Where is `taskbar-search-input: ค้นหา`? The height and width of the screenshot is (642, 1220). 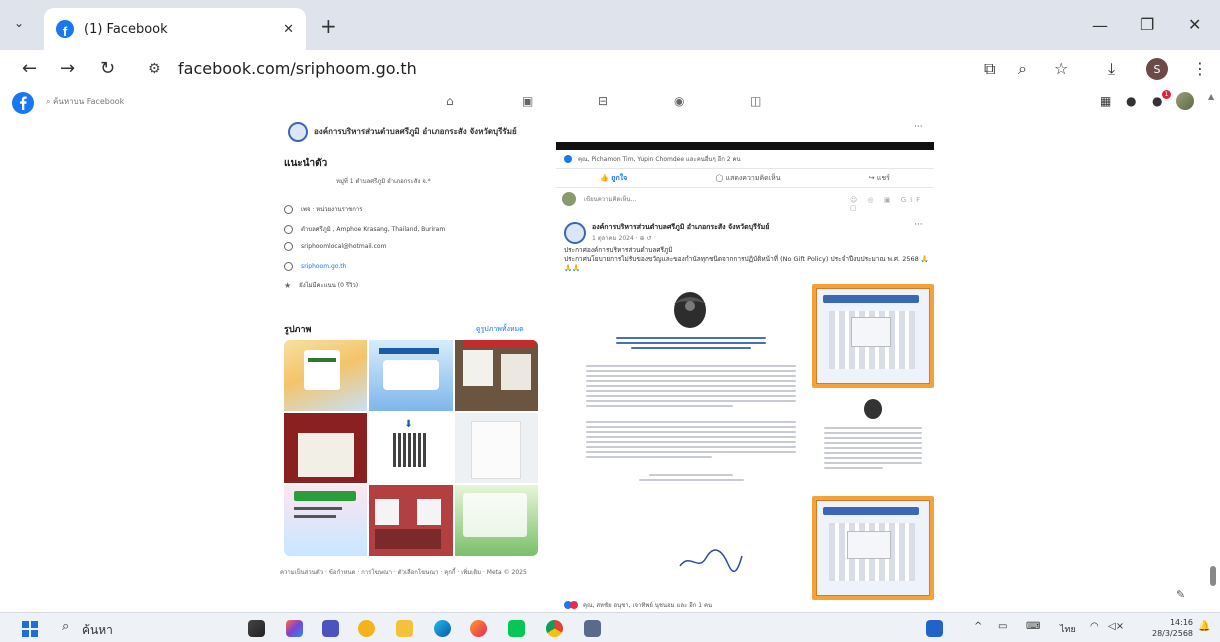 taskbar-search-input: ค้นหา is located at coordinates (97, 630).